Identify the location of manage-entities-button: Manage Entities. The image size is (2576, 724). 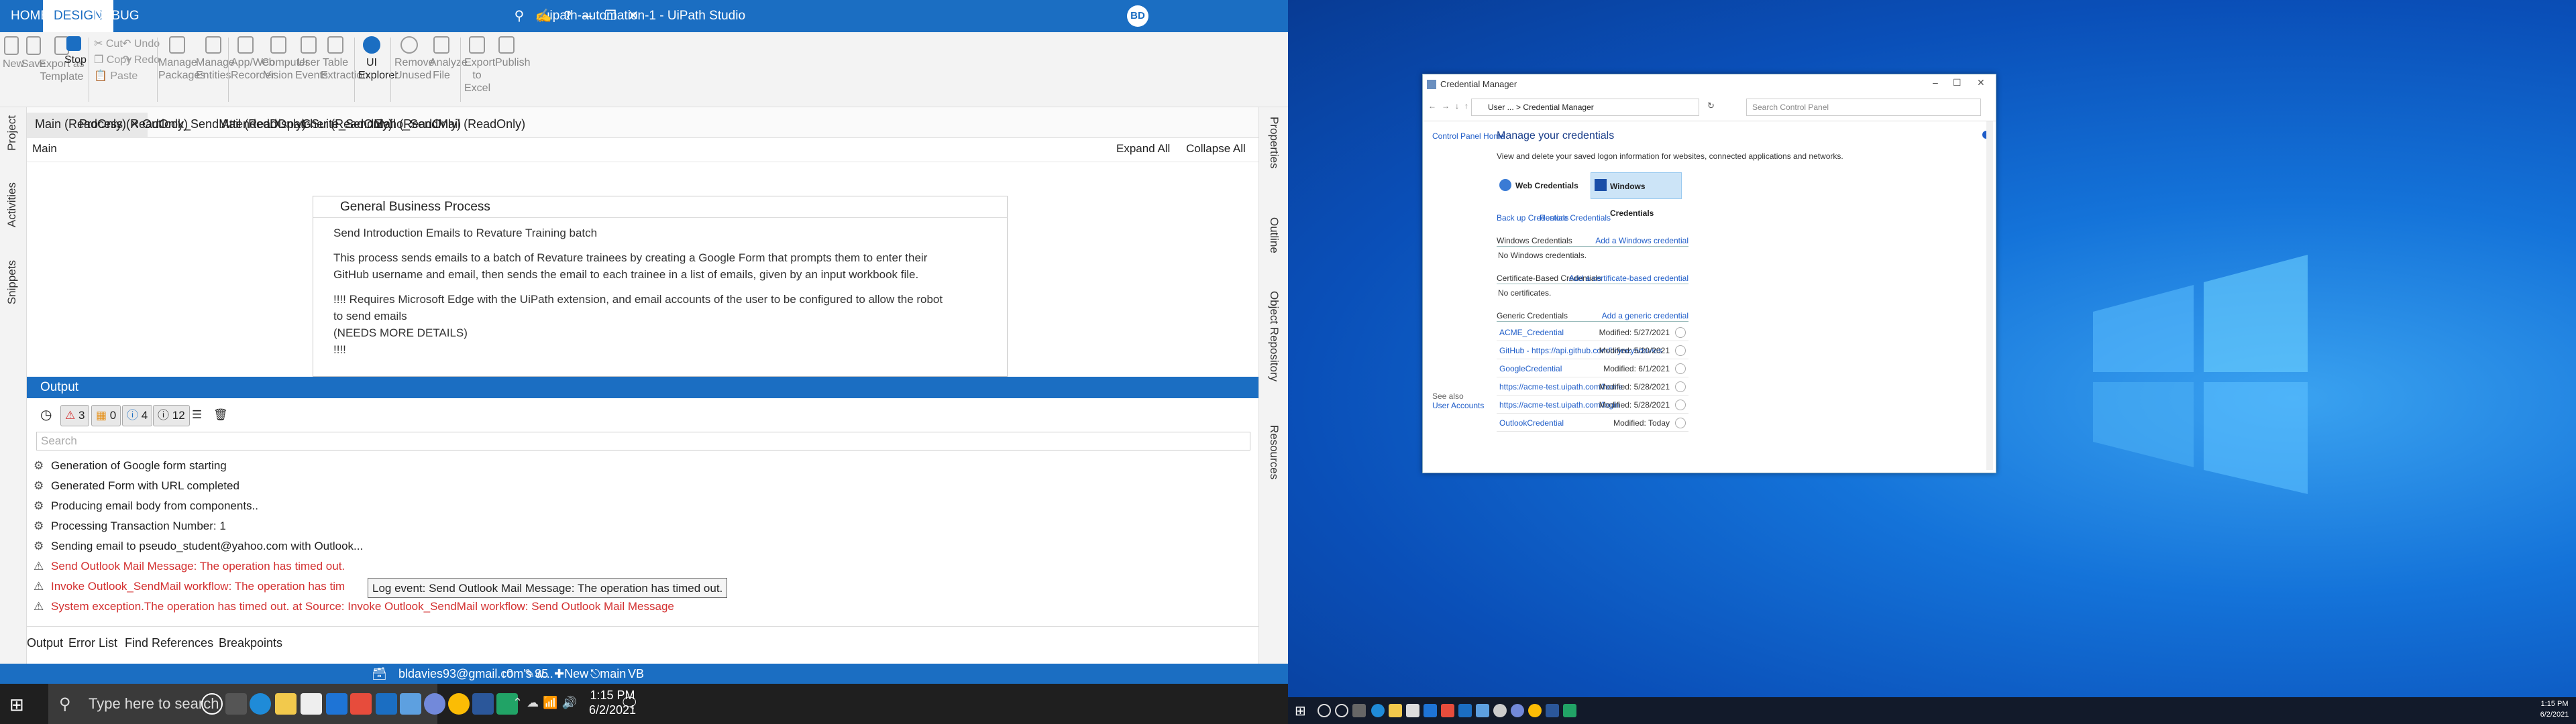
(215, 59).